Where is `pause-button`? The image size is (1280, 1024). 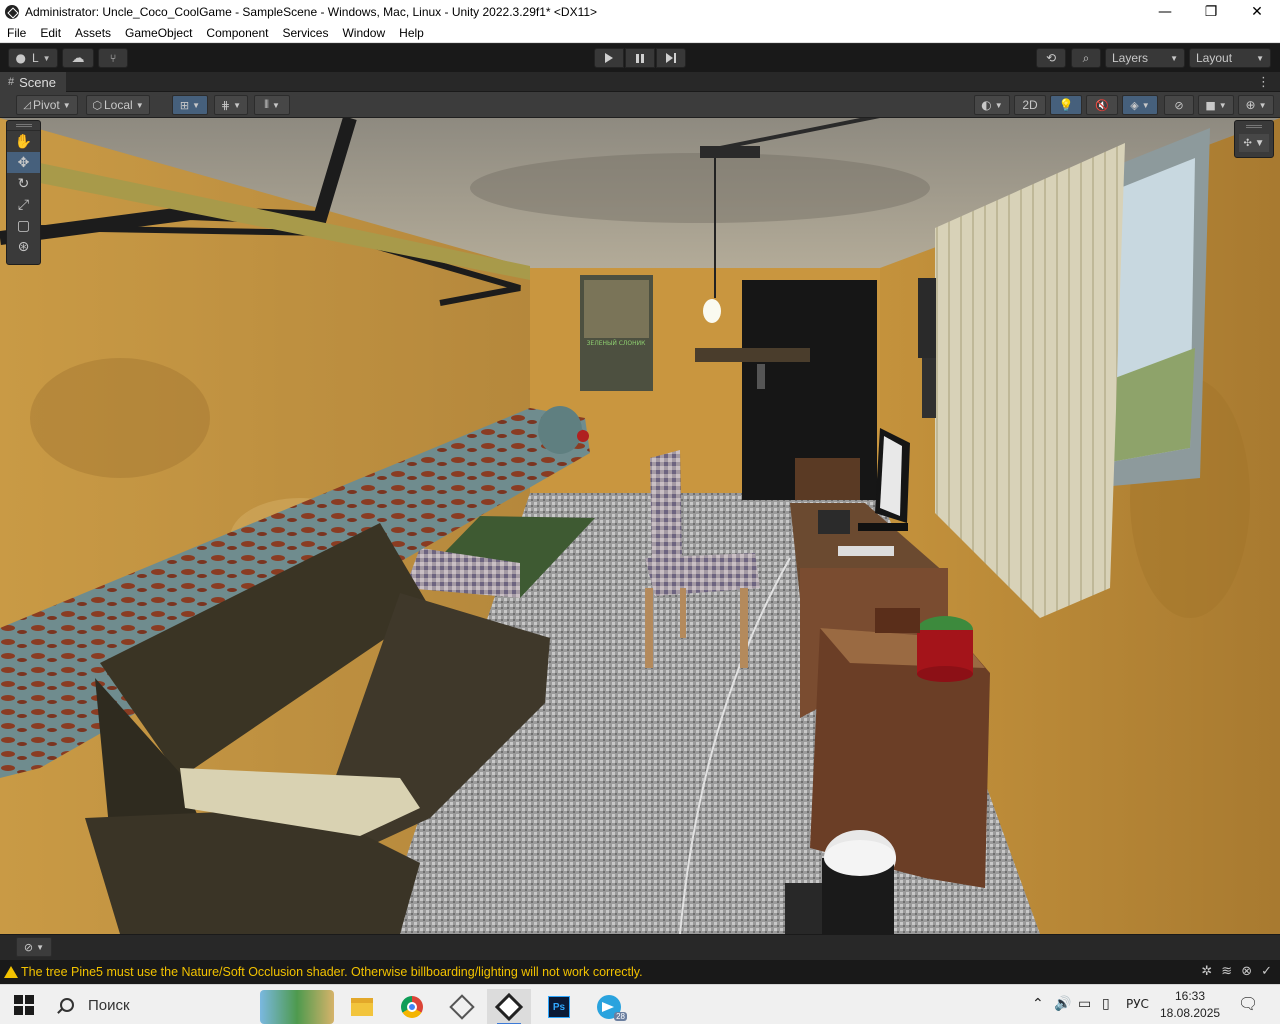
pause-button is located at coordinates (640, 58).